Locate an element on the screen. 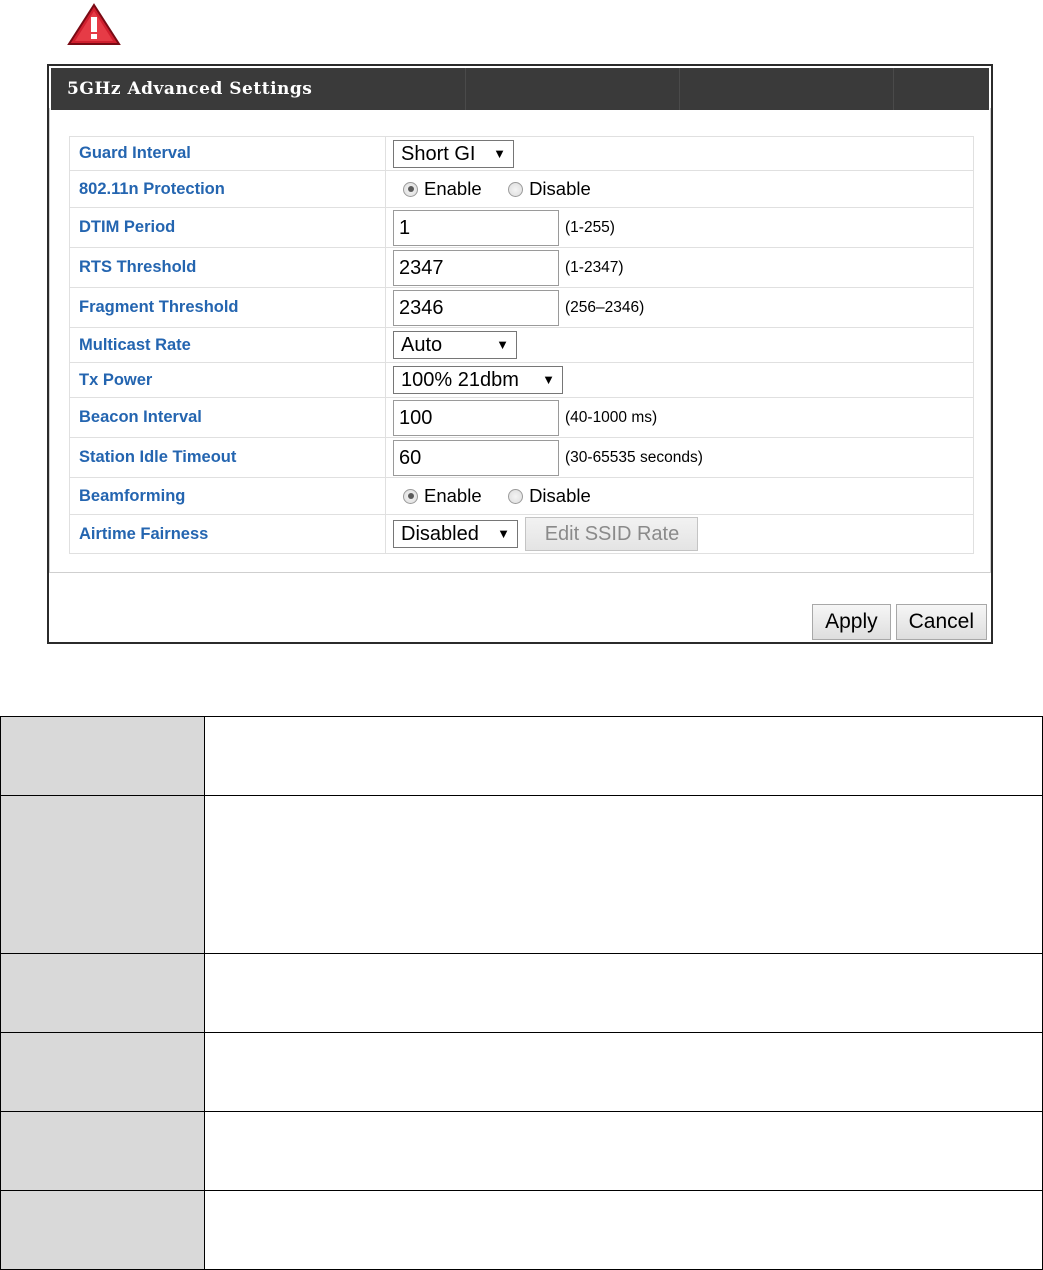 This screenshot has height=1270, width=1043. tx-power-label: Tx Power is located at coordinates (227, 380).